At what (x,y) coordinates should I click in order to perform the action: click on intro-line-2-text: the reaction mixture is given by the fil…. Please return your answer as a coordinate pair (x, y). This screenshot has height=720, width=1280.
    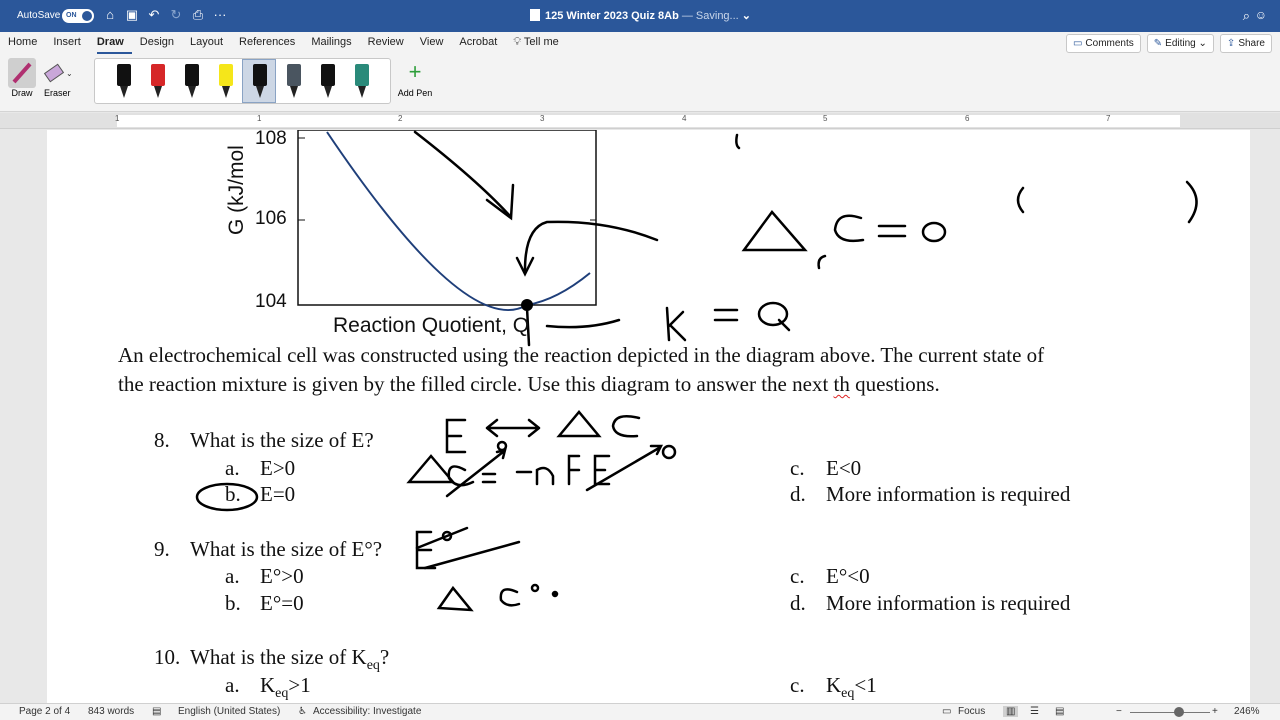
    Looking at the image, I should click on (476, 384).